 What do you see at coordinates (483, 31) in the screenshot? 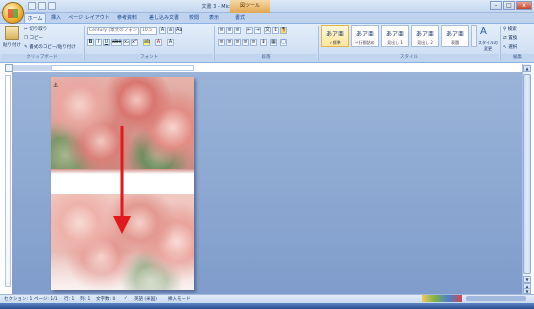
I see `change-styles-icon: A` at bounding box center [483, 31].